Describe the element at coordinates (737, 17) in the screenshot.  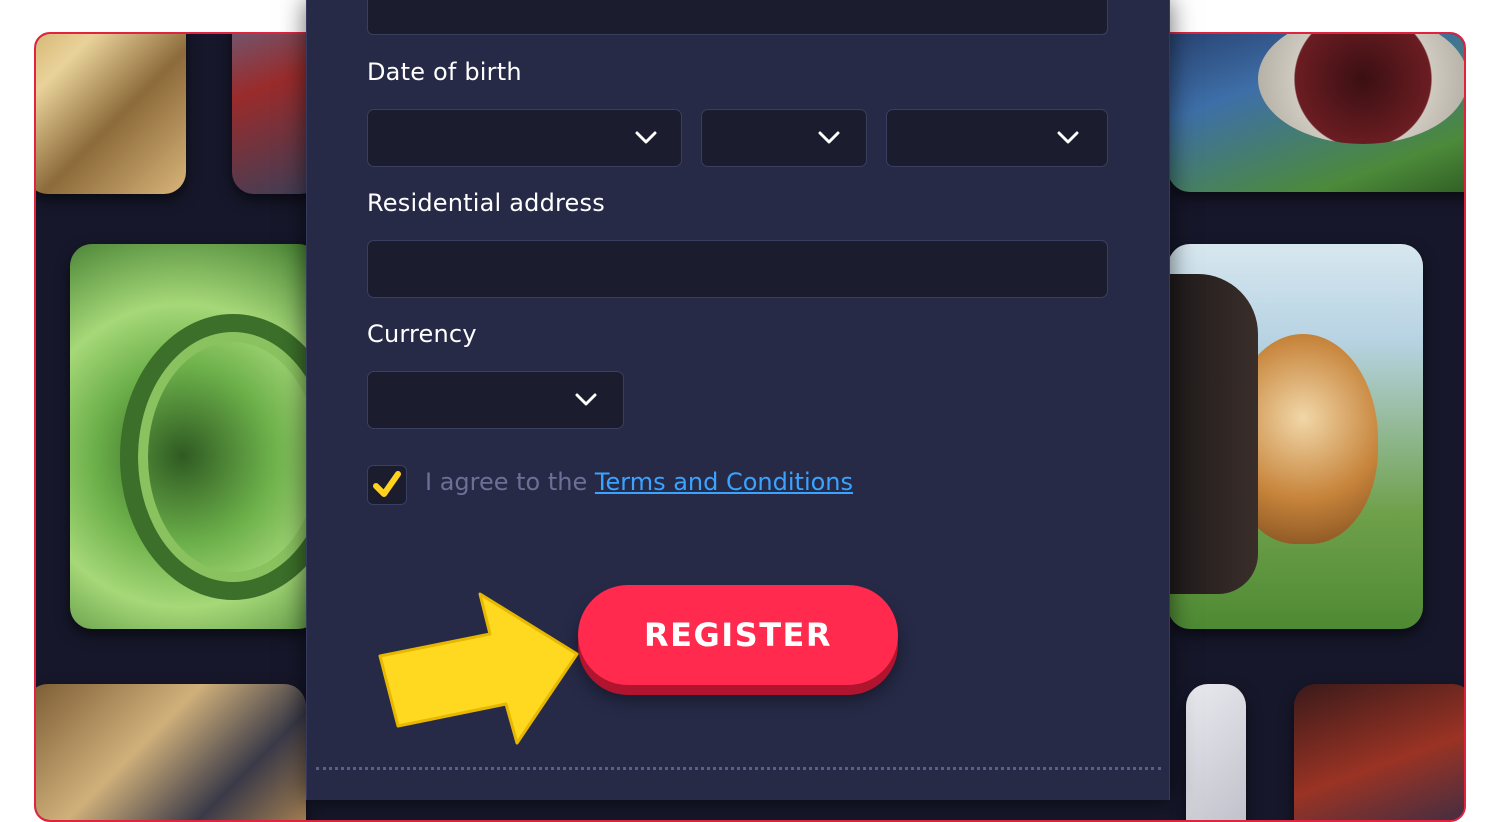
I see `previous-field` at that location.